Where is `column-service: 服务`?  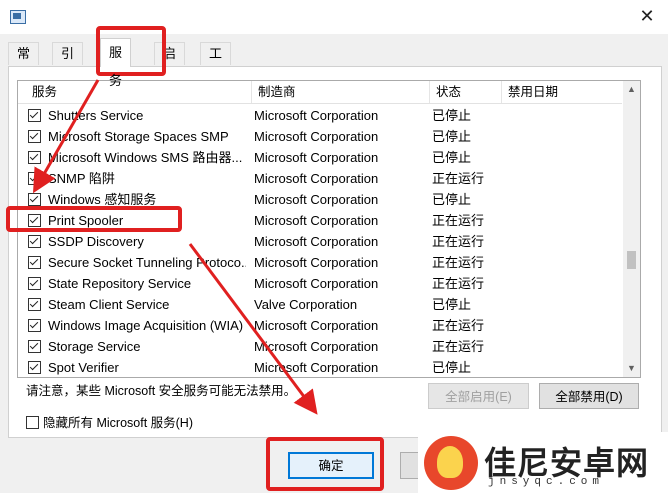
column-service: 服务 is located at coordinates (139, 92).